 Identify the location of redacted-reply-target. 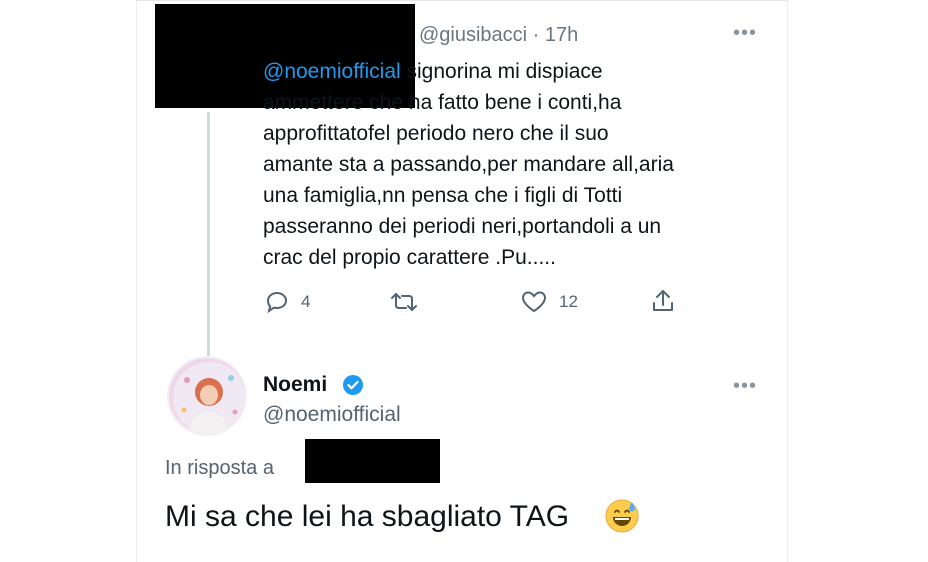
(372, 461).